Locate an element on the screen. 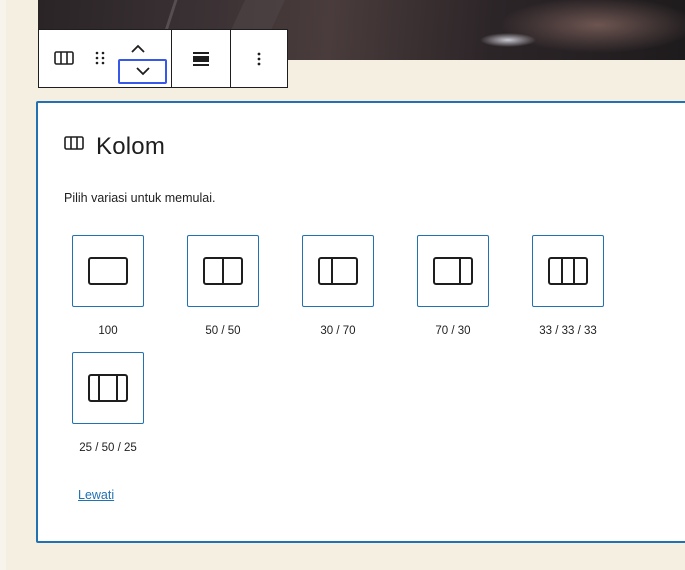 This screenshot has width=685, height=570. move-down-button is located at coordinates (142, 71).